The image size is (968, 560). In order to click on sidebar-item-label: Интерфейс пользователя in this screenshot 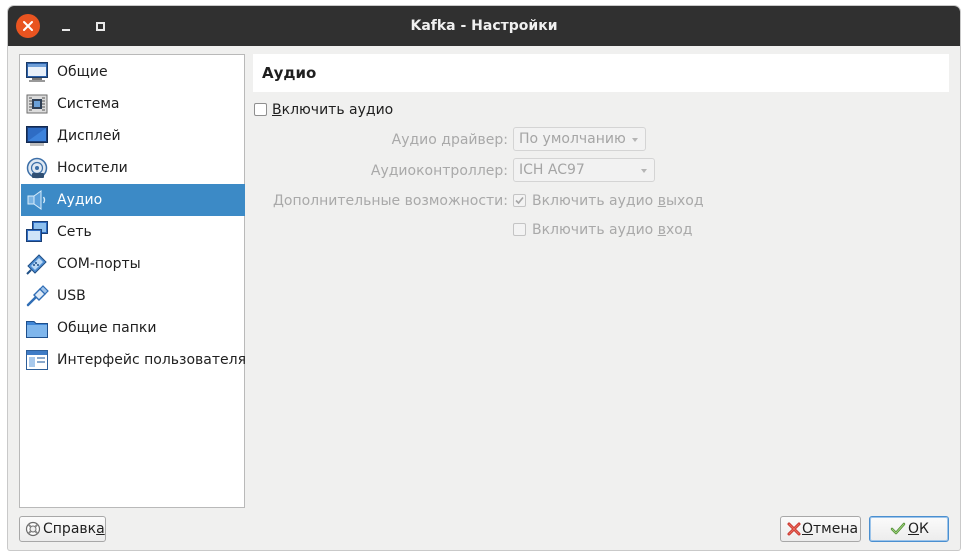, I will do `click(152, 360)`.